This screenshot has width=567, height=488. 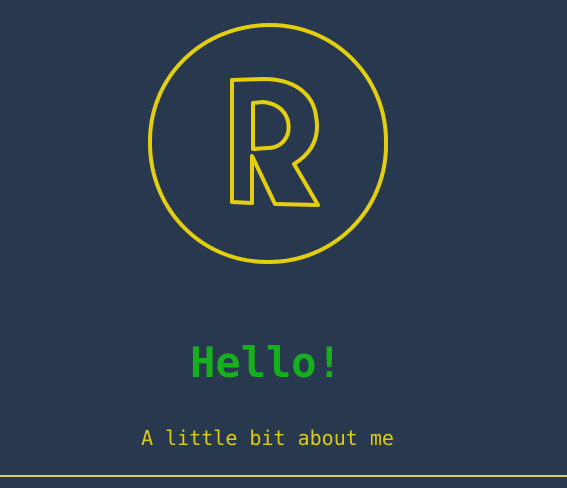 I want to click on intro-subtitle: A little bit about me, so click(x=267, y=438).